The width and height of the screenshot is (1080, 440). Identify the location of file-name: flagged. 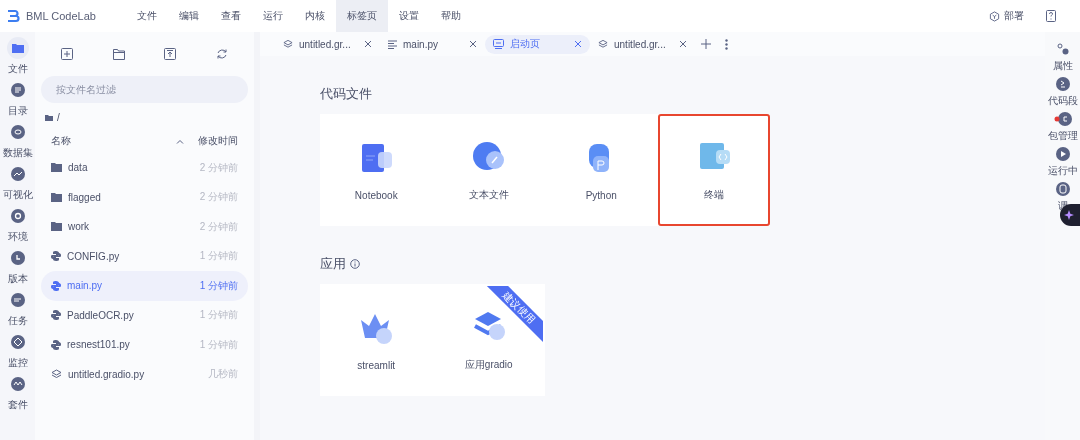
(85, 197).